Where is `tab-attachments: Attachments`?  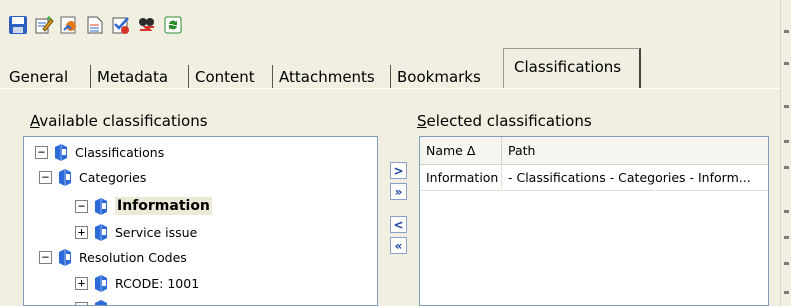
tab-attachments: Attachments is located at coordinates (332, 77).